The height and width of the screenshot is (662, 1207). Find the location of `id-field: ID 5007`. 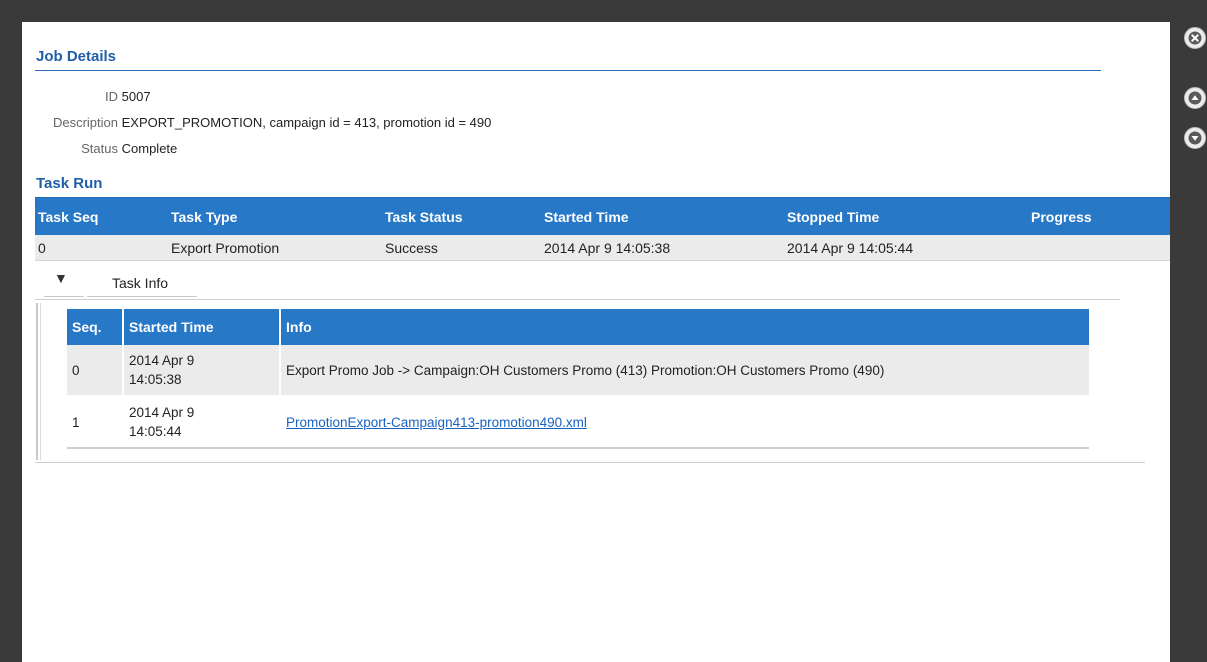

id-field: ID 5007 is located at coordinates (86, 96).